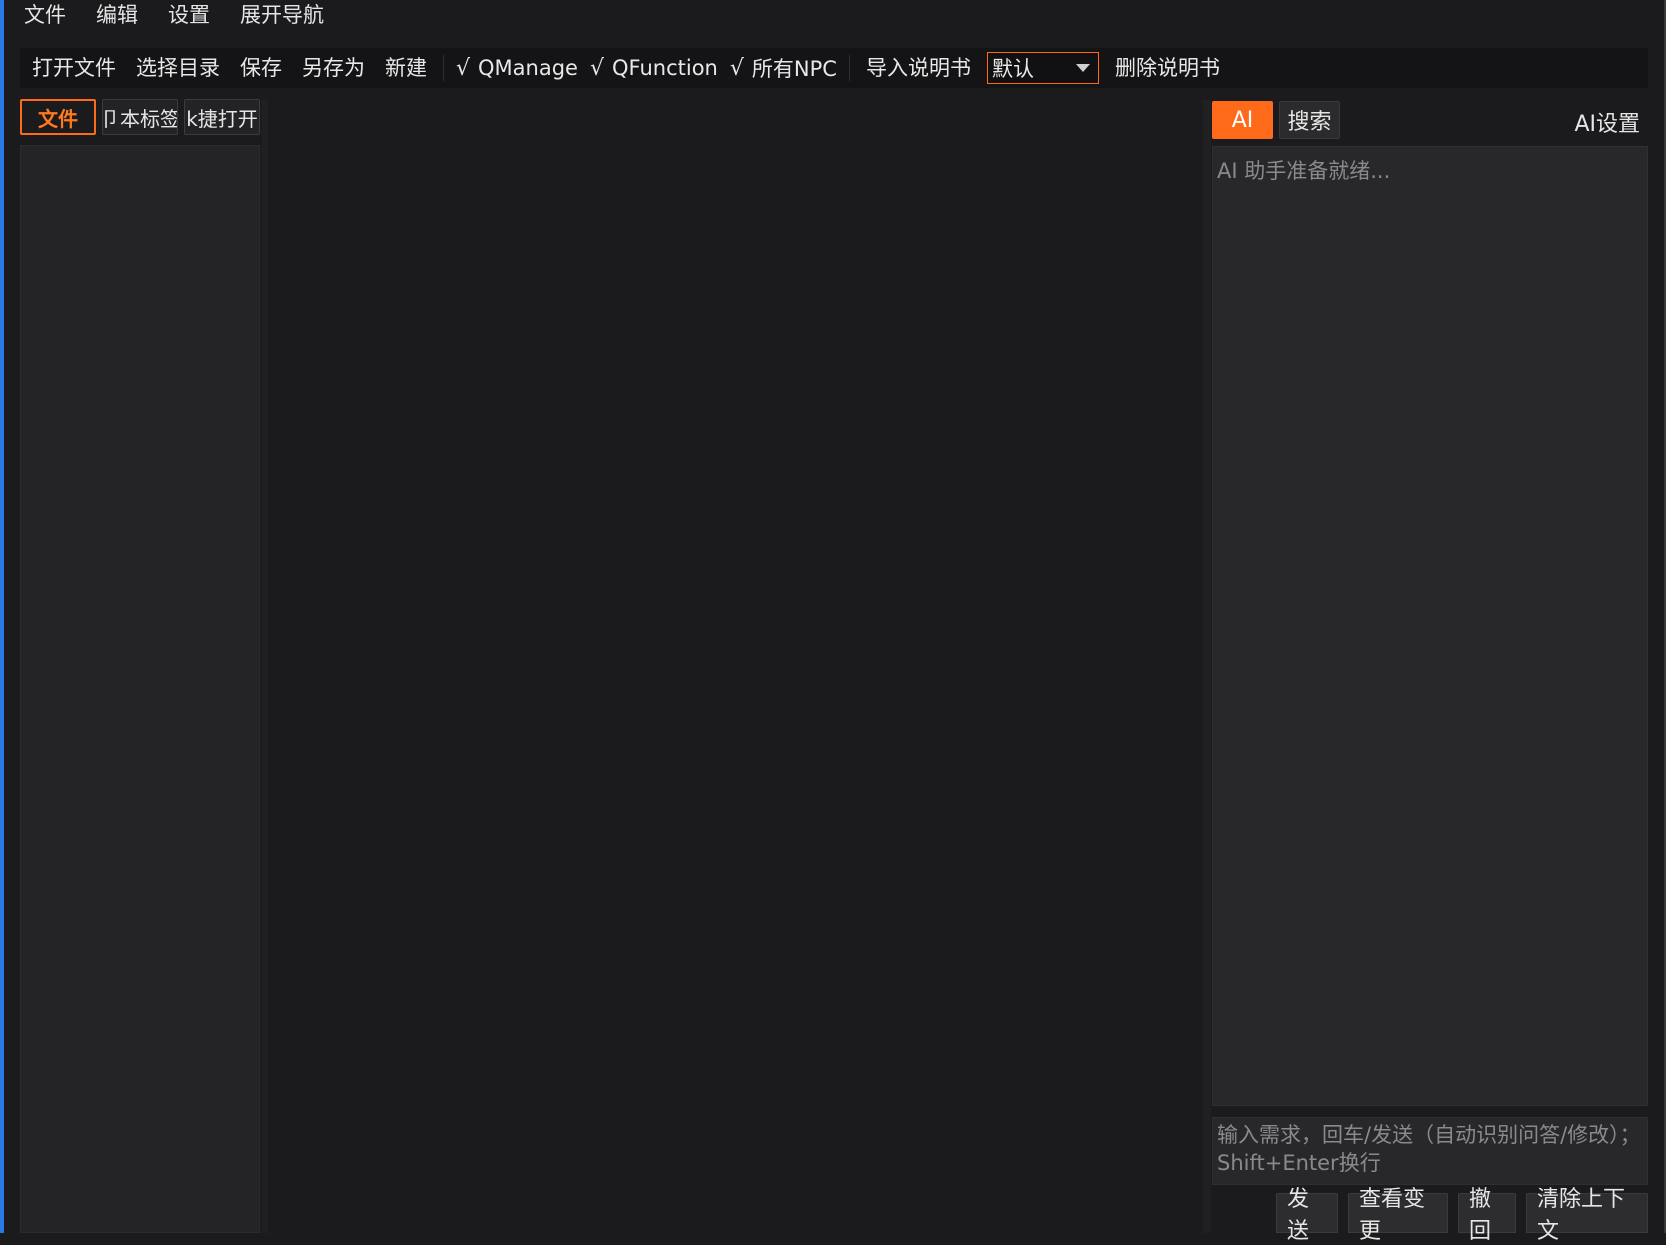 This screenshot has width=1666, height=1245. What do you see at coordinates (140, 117) in the screenshot?
I see `tab-script-tags: 卩本标签` at bounding box center [140, 117].